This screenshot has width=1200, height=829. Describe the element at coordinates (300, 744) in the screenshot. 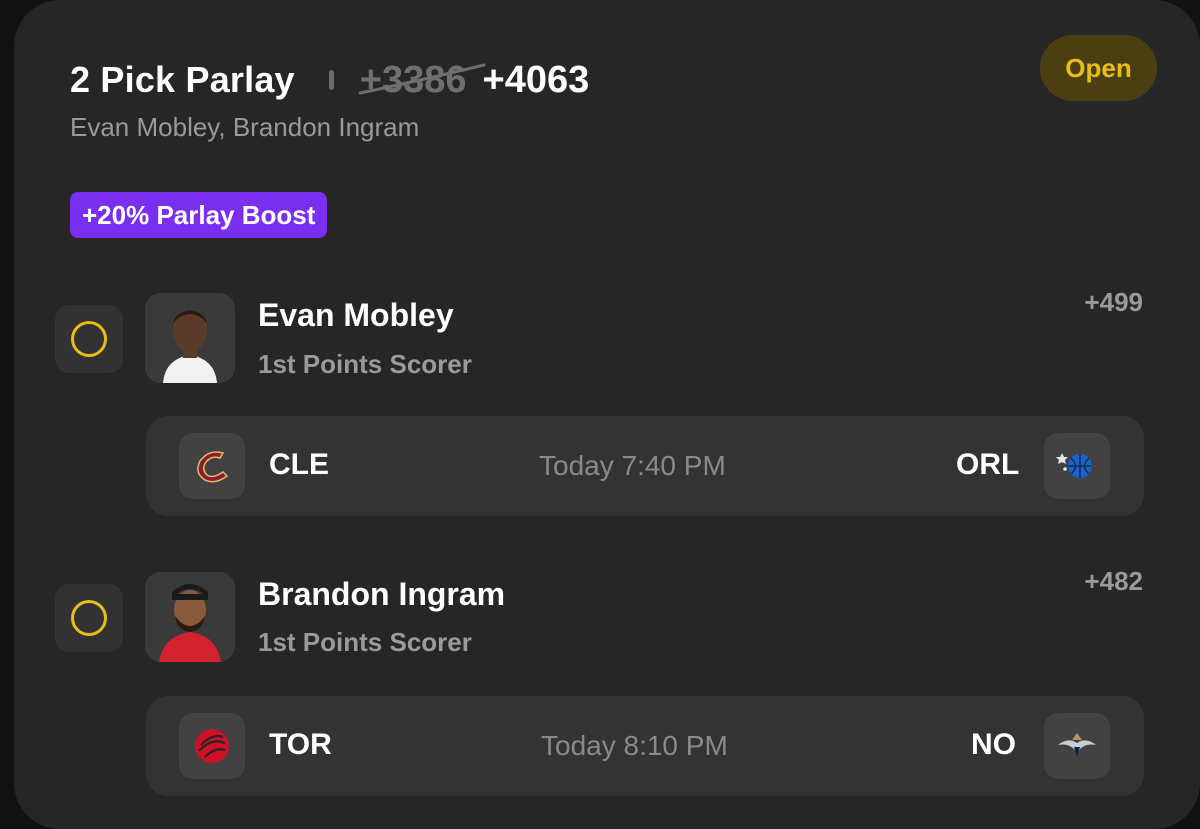

I see `away-team-abbr: TOR` at that location.